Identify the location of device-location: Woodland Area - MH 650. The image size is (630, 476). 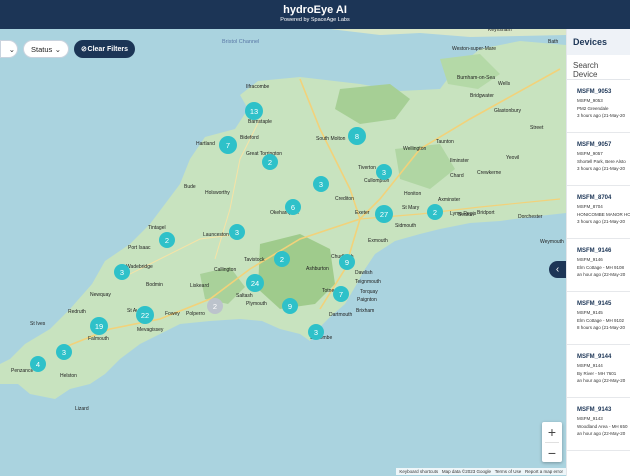
(602, 426).